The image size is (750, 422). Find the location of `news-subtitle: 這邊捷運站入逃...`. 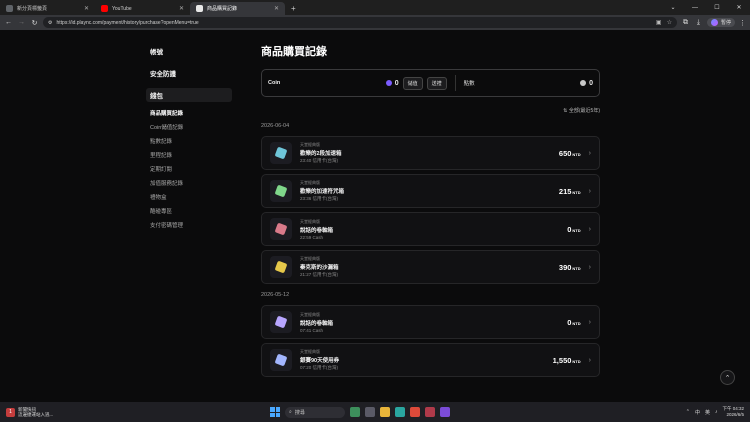

news-subtitle: 這邊捷運站入逃... is located at coordinates (36, 414).